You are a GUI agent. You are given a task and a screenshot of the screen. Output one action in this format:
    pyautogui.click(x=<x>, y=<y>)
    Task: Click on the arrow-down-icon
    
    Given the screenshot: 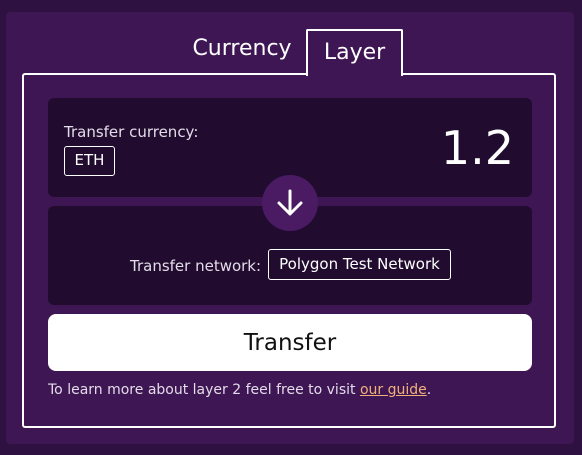 What is the action you would take?
    pyautogui.click(x=290, y=202)
    